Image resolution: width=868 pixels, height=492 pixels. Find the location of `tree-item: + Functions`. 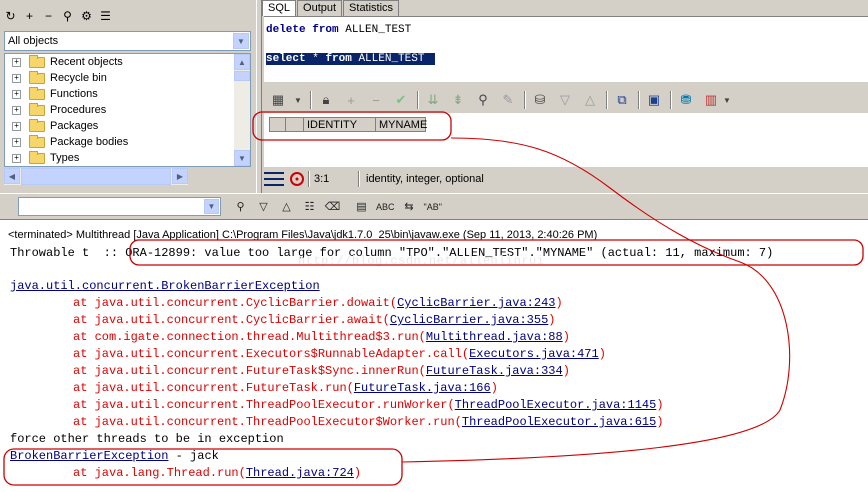

tree-item: + Functions is located at coordinates (127, 94).